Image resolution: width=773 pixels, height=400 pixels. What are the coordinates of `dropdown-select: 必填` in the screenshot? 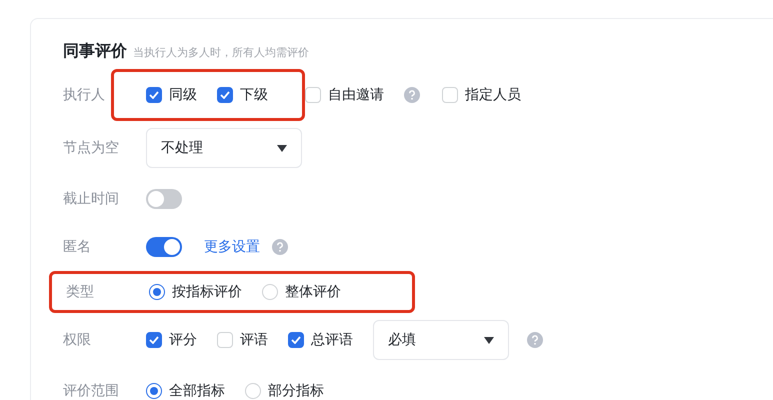 It's located at (441, 340).